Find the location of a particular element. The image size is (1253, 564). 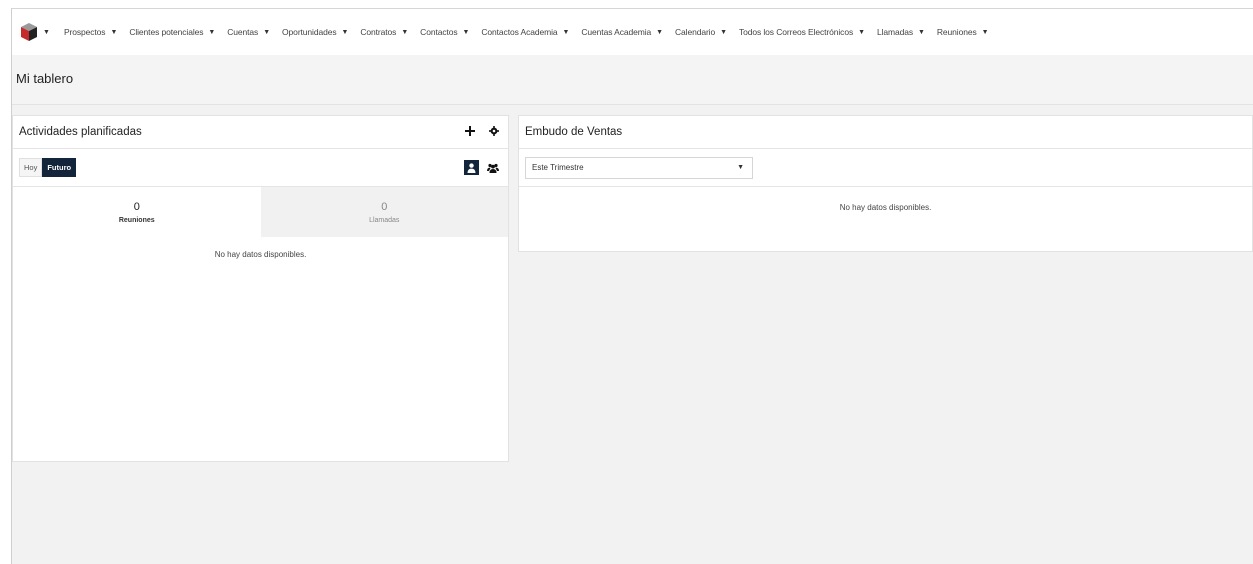

nav-item-label: Todos los Correos Electrónicos is located at coordinates (796, 32).